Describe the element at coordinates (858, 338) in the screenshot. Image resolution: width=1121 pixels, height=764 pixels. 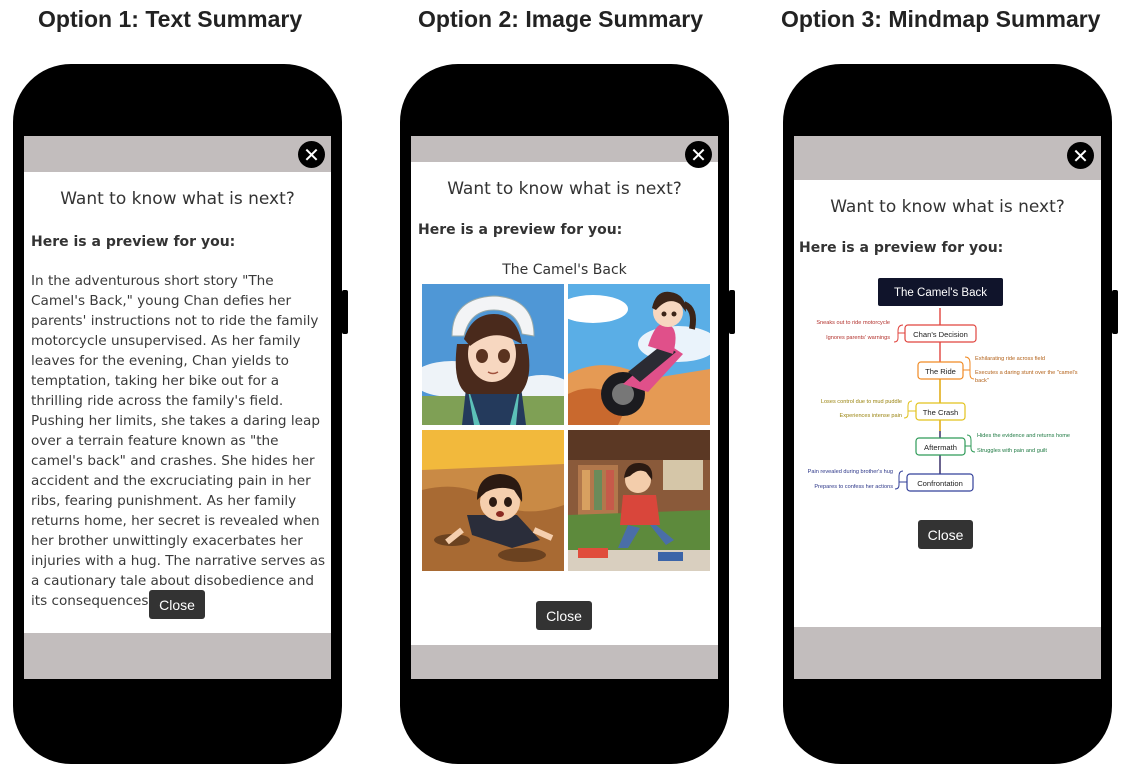
I see `mindmap-leaf: Ignores parents' warnings` at that location.